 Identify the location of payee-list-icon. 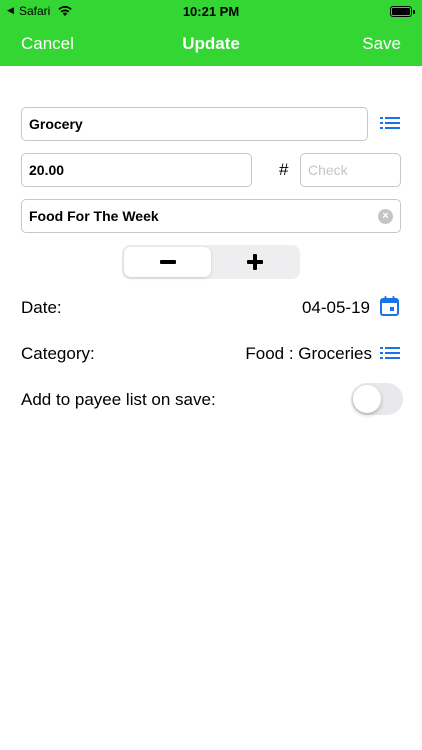
(390, 124).